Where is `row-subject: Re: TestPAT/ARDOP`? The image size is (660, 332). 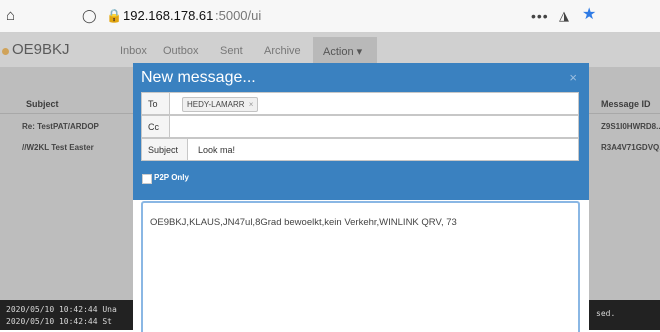
row-subject: Re: TestPAT/ARDOP is located at coordinates (60, 126).